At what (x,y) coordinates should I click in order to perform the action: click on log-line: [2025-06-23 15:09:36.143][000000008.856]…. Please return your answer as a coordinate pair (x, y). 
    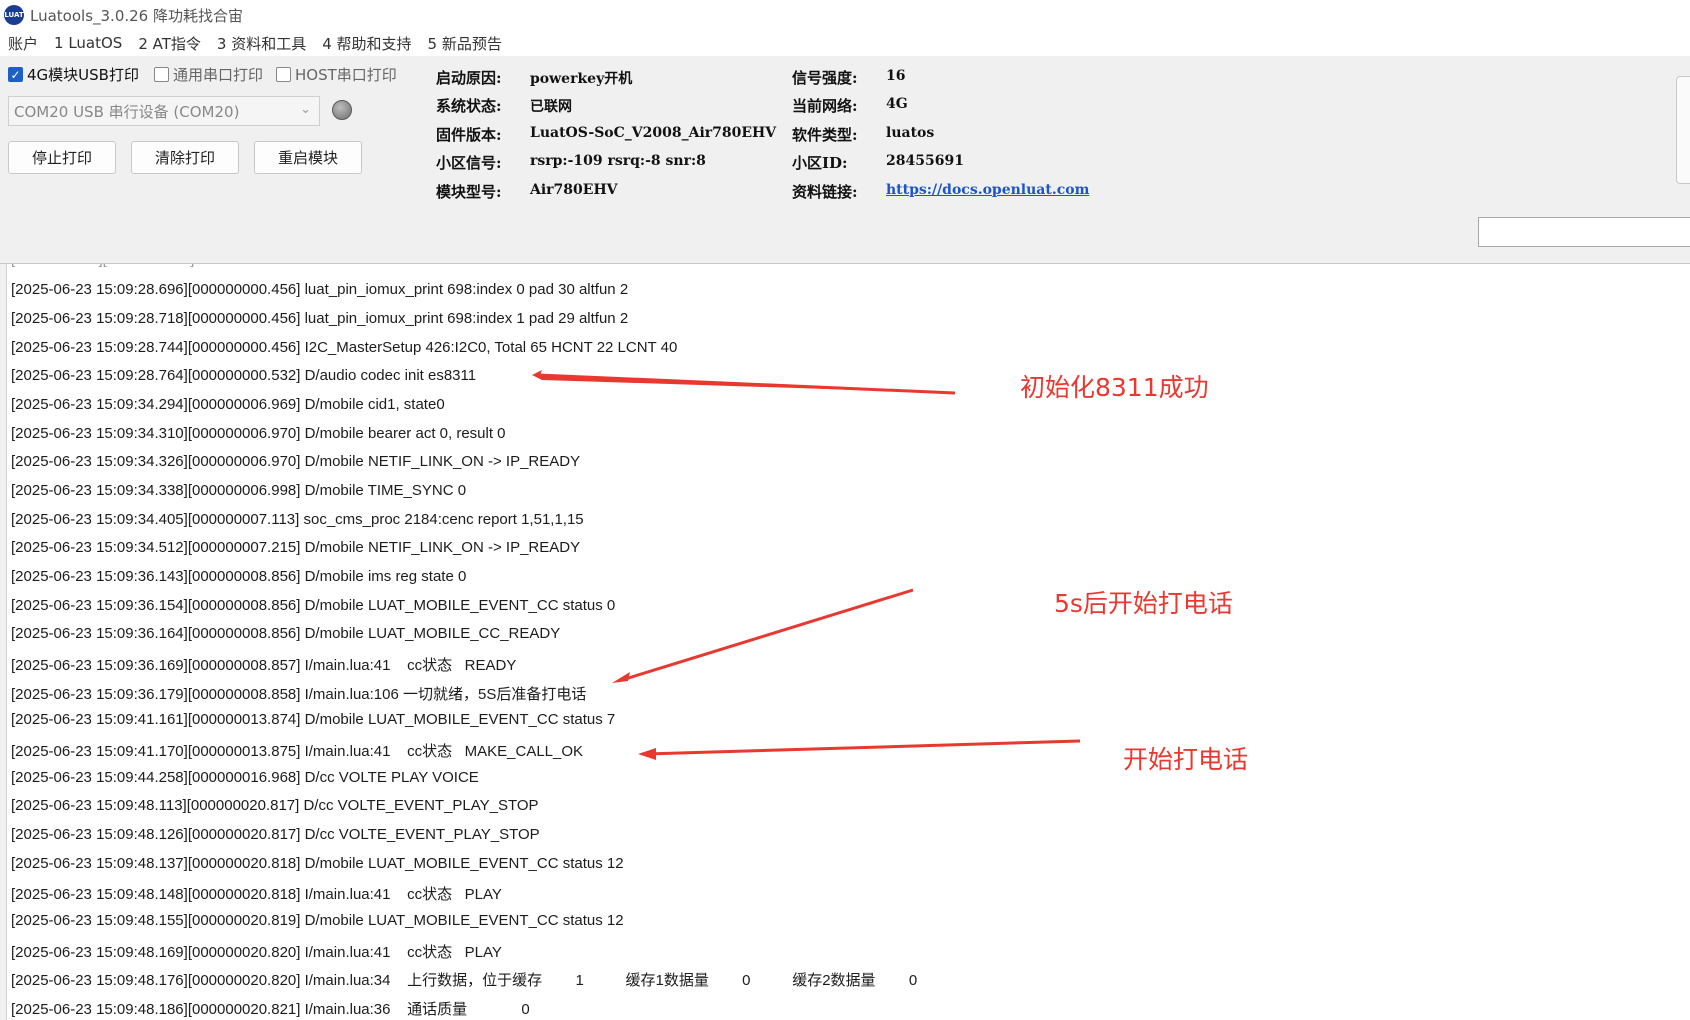
    Looking at the image, I should click on (239, 576).